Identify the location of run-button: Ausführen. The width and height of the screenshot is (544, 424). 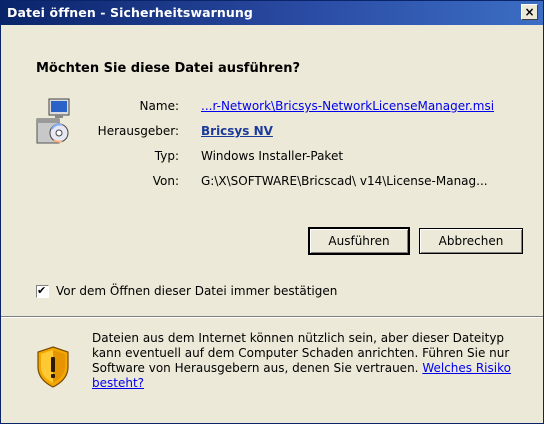
(359, 241).